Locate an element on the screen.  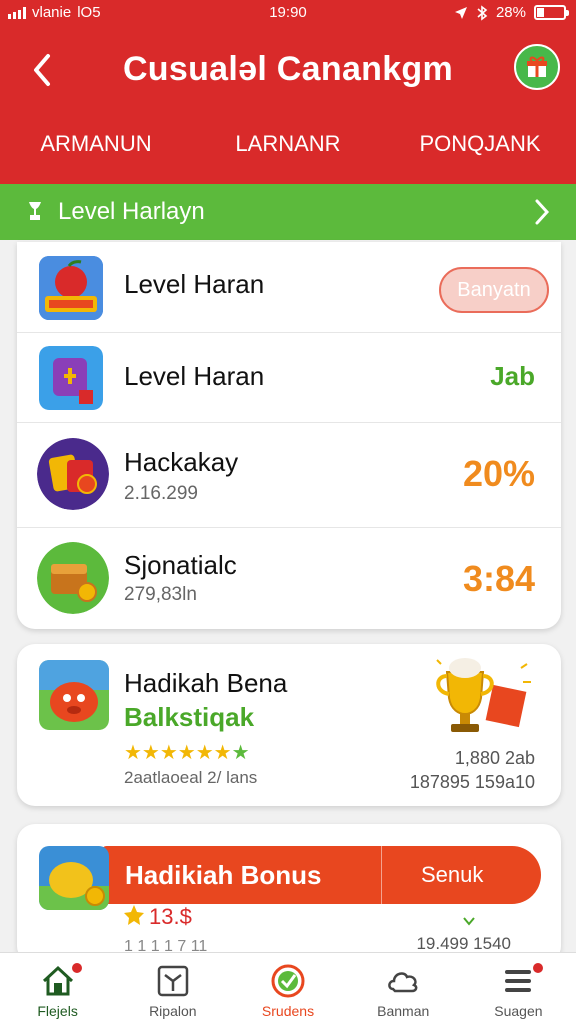
nav-label: Ripalon is located at coordinates (173, 1011).